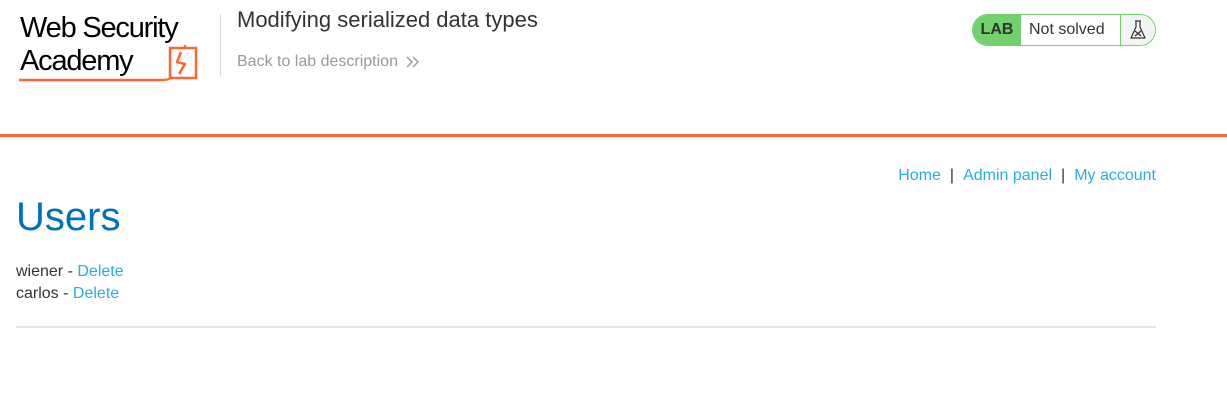 The height and width of the screenshot is (402, 1227). I want to click on back-to-lab-description-link: Back to lab description, so click(328, 62).